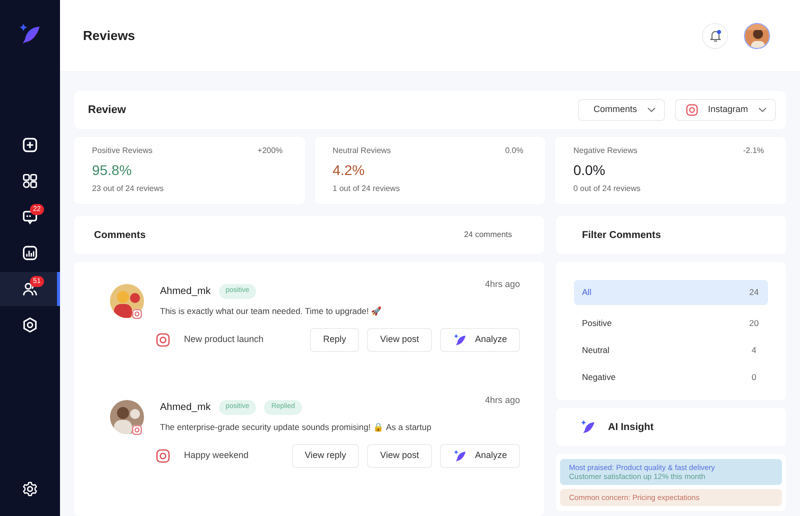 This screenshot has height=516, width=800. Describe the element at coordinates (30, 34) in the screenshot. I see `logo-icon` at that location.